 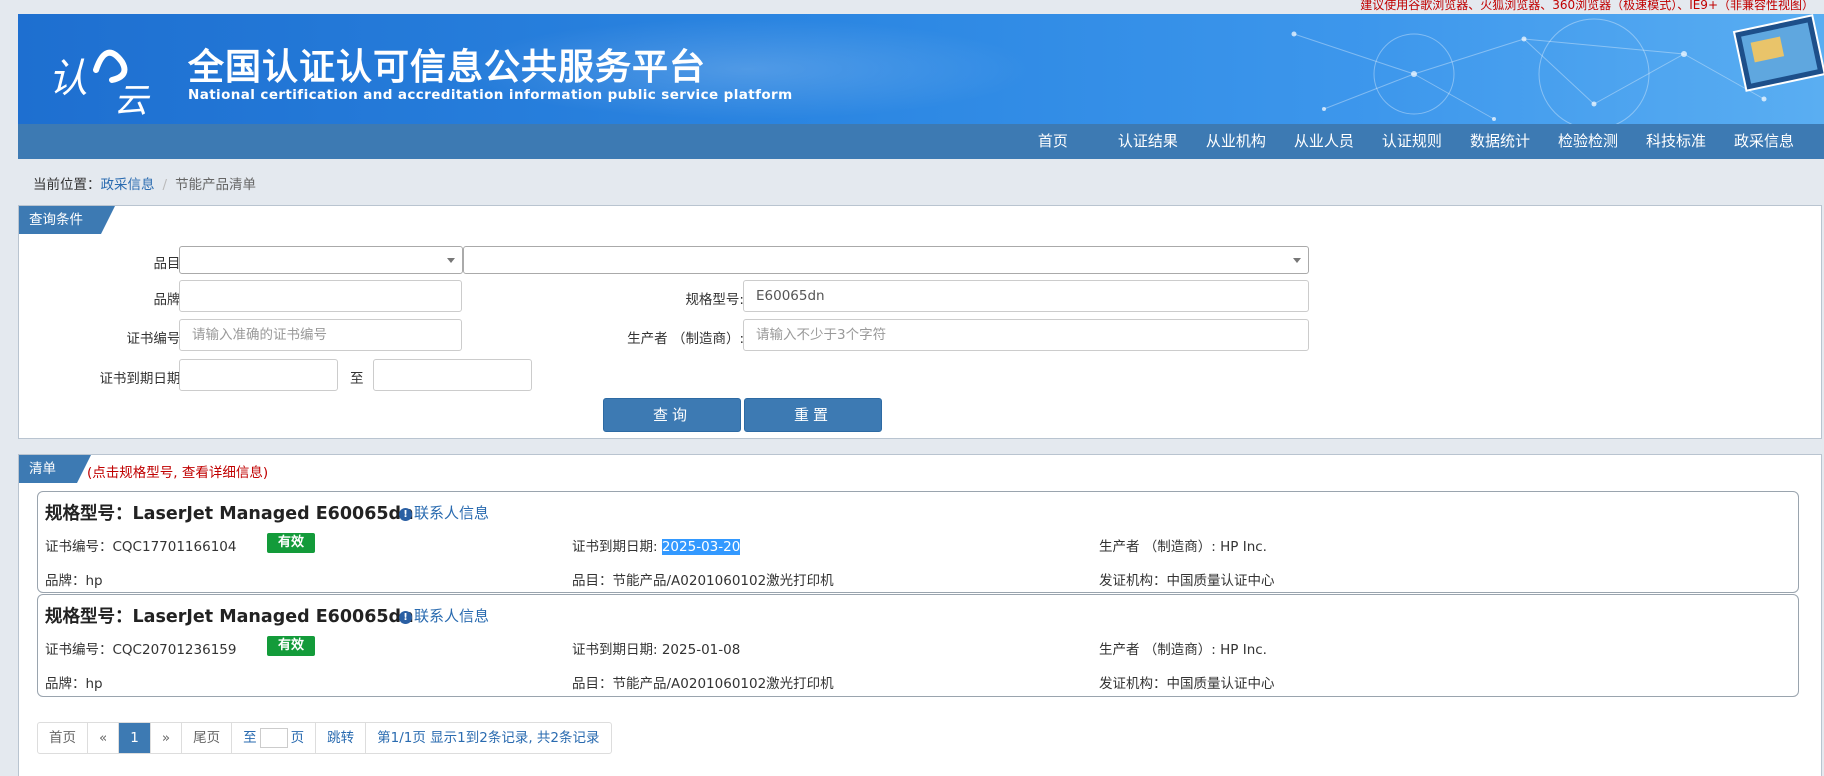 What do you see at coordinates (701, 650) in the screenshot?
I see `expiry-date-value: 2025-01-08` at bounding box center [701, 650].